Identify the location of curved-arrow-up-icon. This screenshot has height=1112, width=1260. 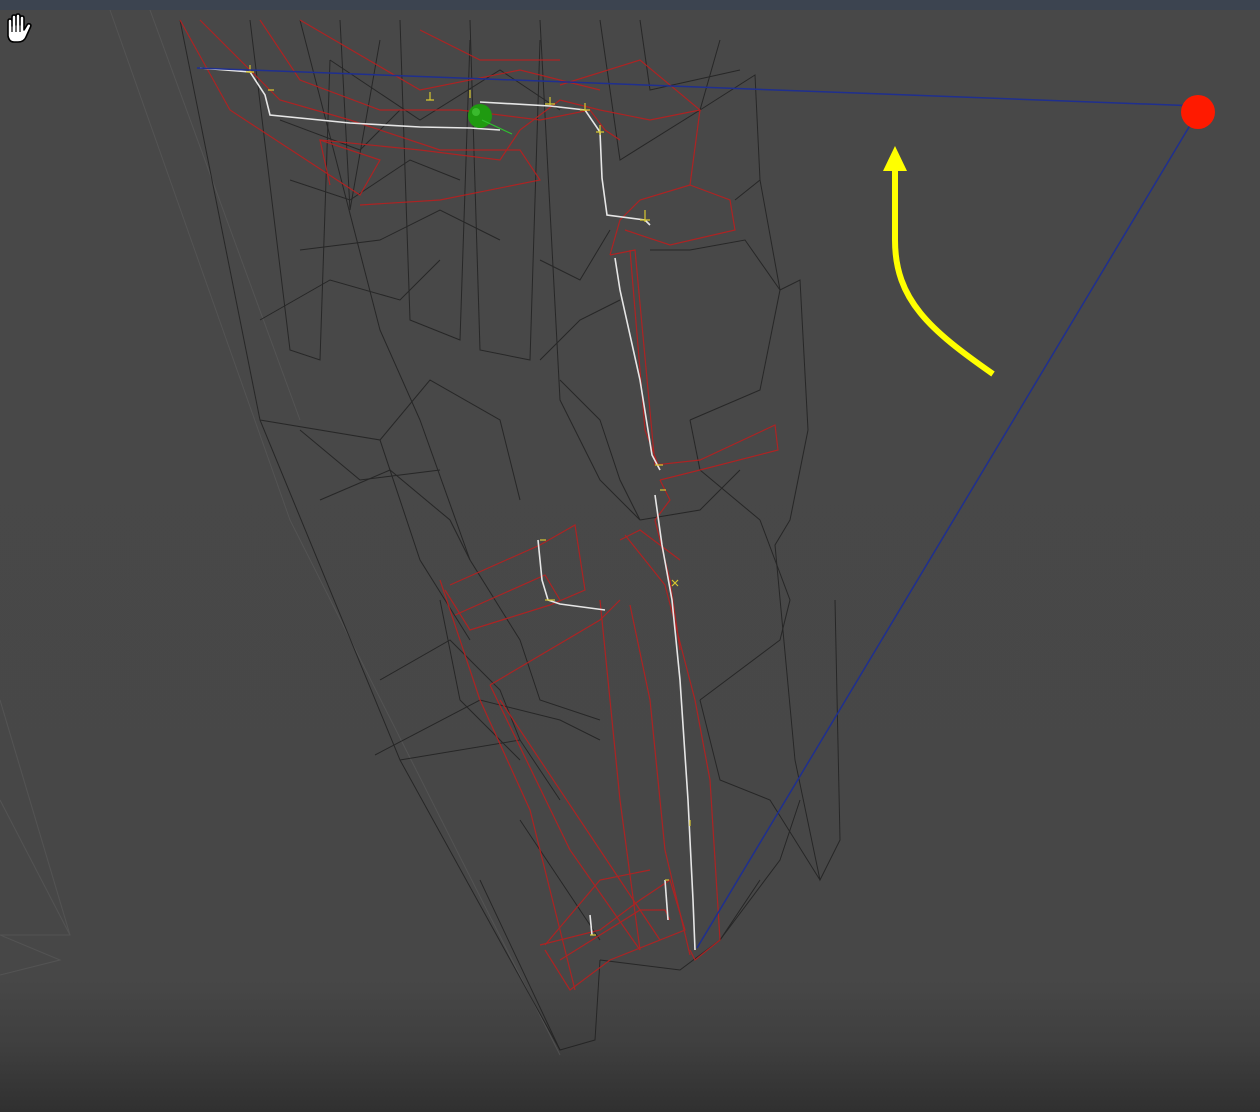
(939, 261).